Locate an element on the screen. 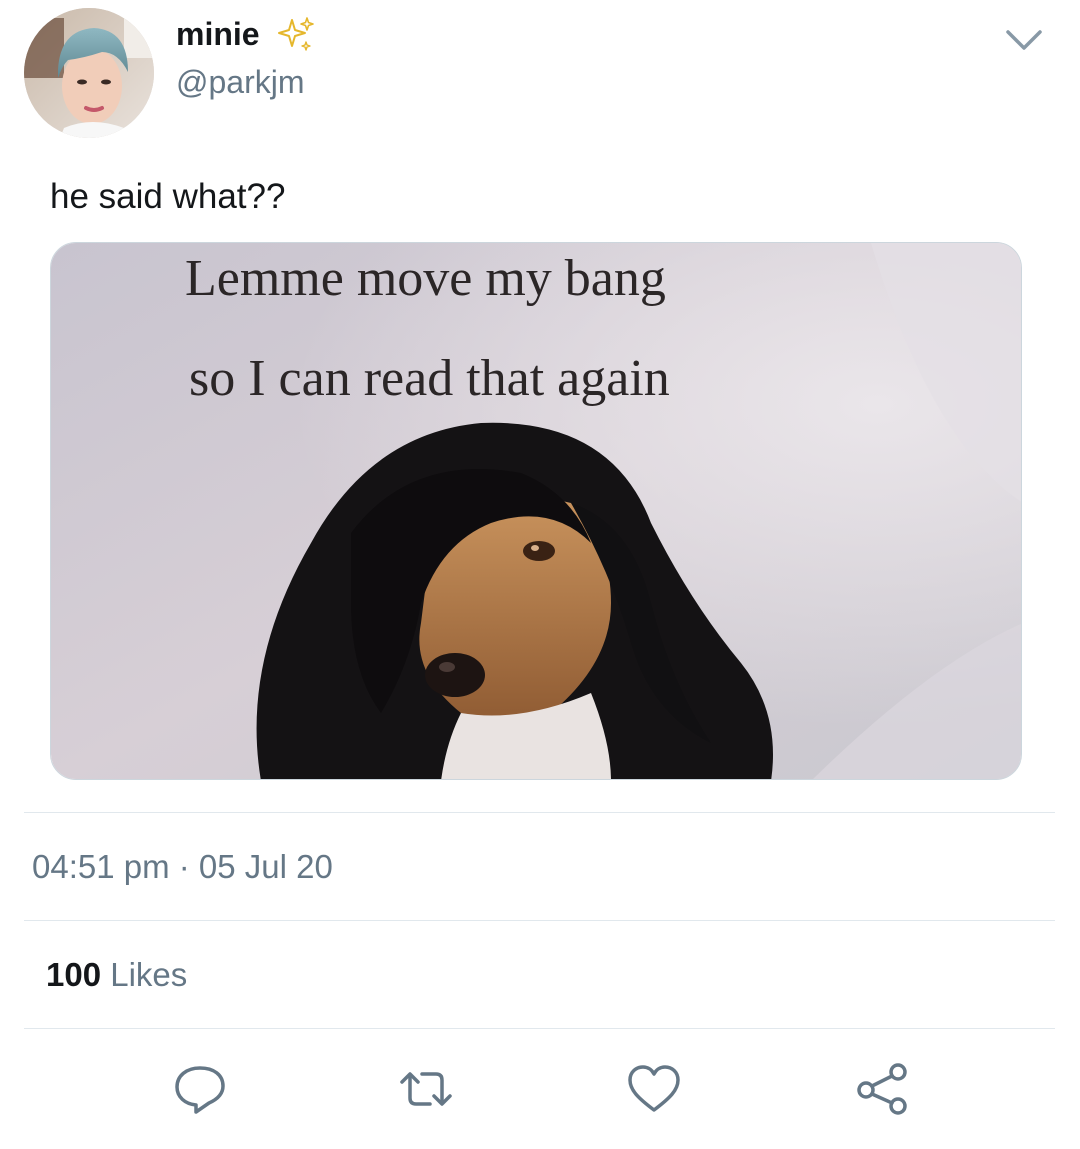 Image resolution: width=1080 pixels, height=1149 pixels. likes-count: 100 is located at coordinates (74, 974).